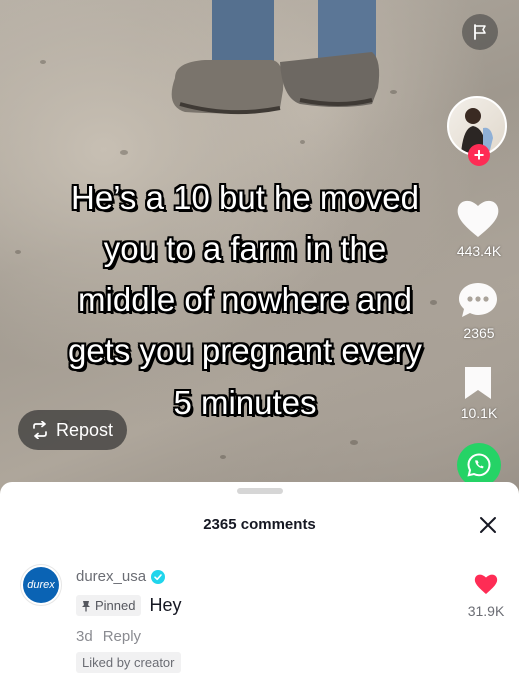  I want to click on verified-badge-icon, so click(158, 576).